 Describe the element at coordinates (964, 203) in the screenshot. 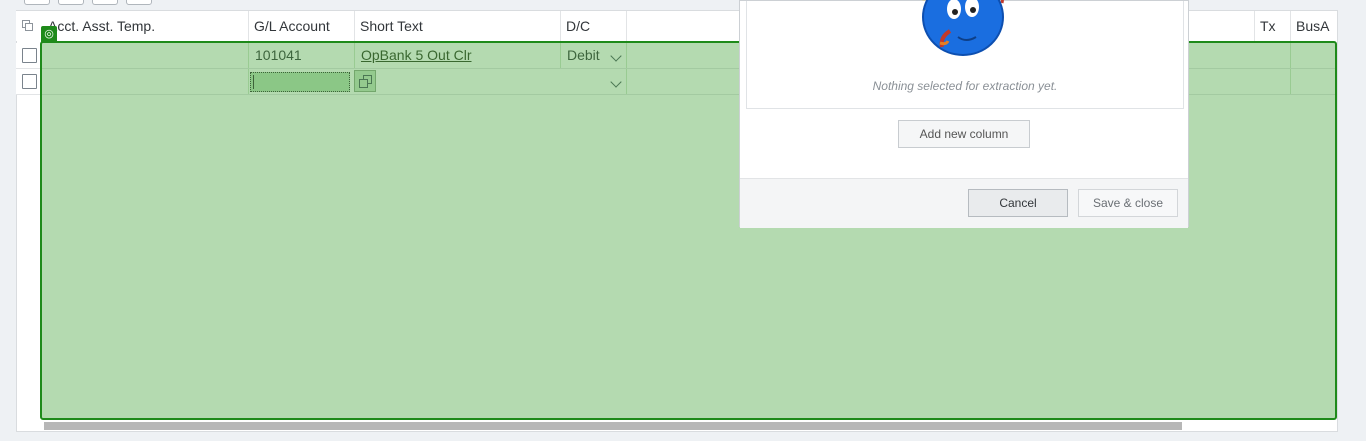

I see `dialog-footer: Cancel Save & close` at that location.